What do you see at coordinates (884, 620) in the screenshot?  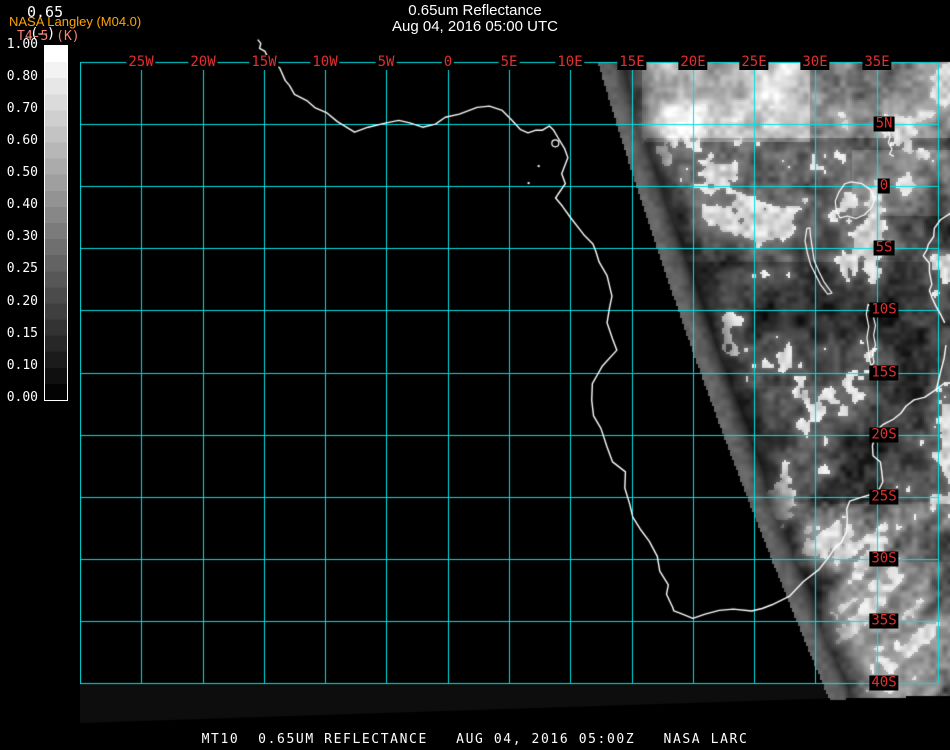 I see `lat-label-35s: 35S` at bounding box center [884, 620].